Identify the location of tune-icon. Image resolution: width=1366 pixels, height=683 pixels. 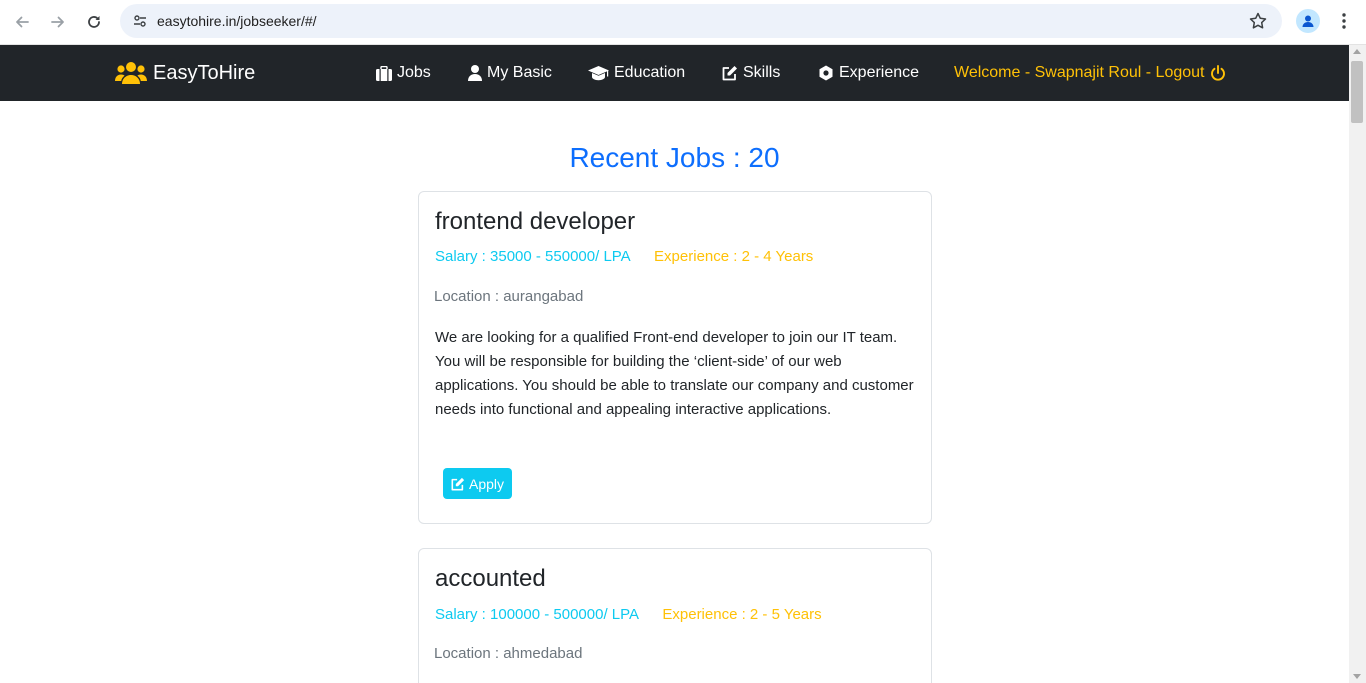
(140, 21).